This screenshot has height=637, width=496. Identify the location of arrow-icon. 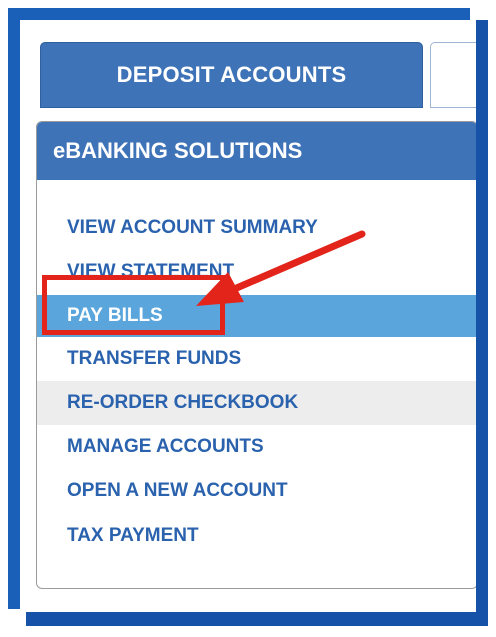
(281, 268).